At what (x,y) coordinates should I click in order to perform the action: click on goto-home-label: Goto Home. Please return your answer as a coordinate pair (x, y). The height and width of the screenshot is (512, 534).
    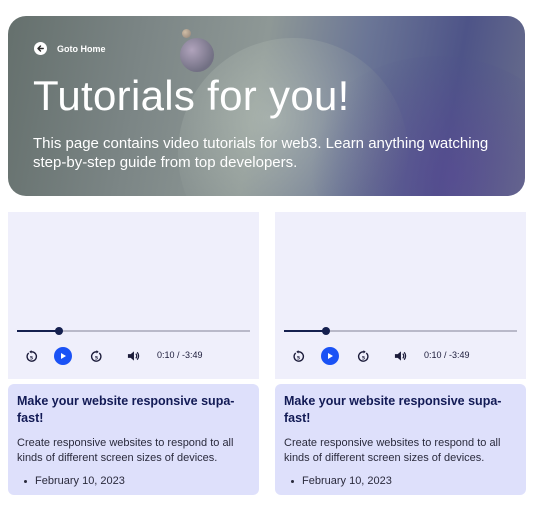
    Looking at the image, I should click on (81, 48).